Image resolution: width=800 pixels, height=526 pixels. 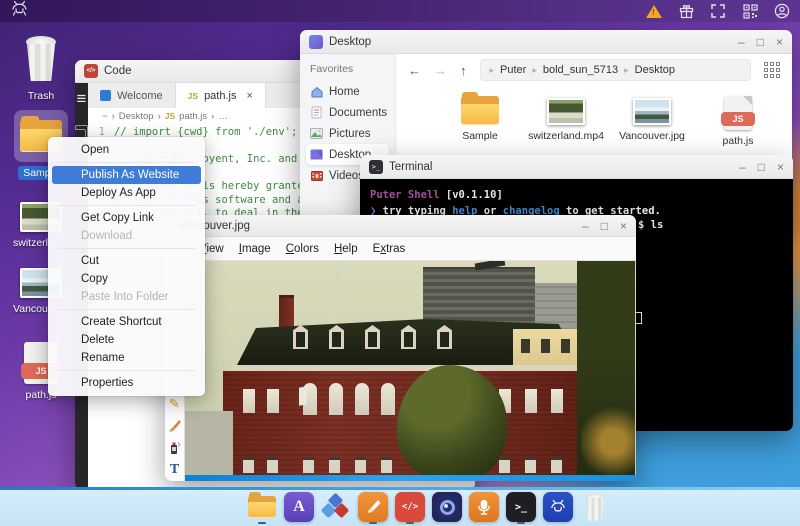 I want to click on puter-logo-icon, so click(x=19, y=11).